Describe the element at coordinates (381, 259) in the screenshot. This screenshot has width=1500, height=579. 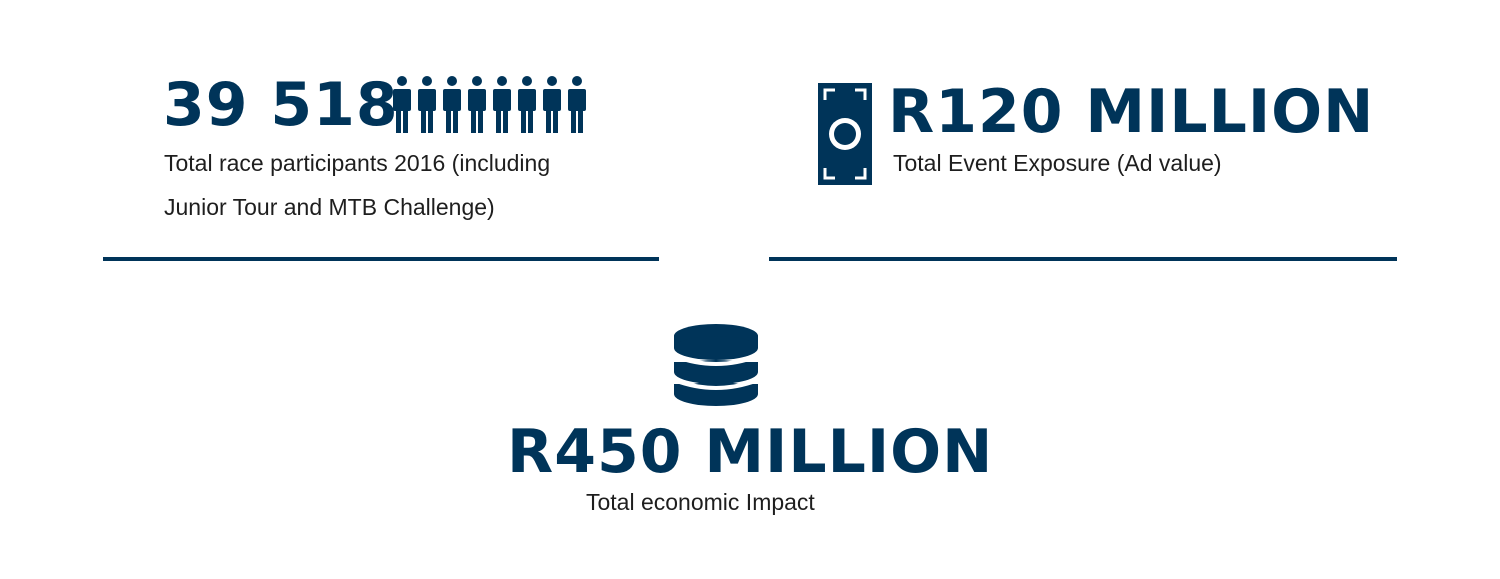
I see `divider-left` at that location.